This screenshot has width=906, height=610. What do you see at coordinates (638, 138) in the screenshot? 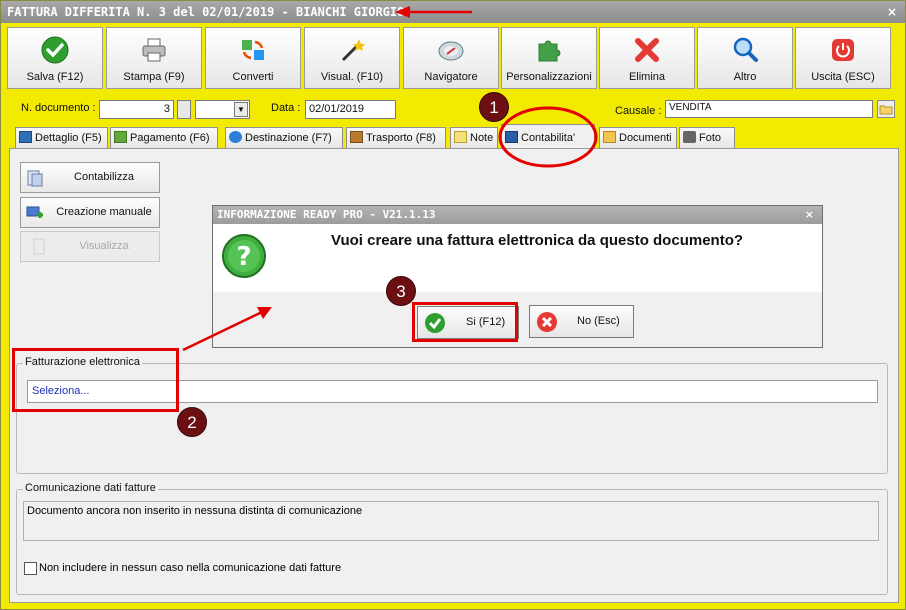
I see `tab-documenti: Documenti` at bounding box center [638, 138].